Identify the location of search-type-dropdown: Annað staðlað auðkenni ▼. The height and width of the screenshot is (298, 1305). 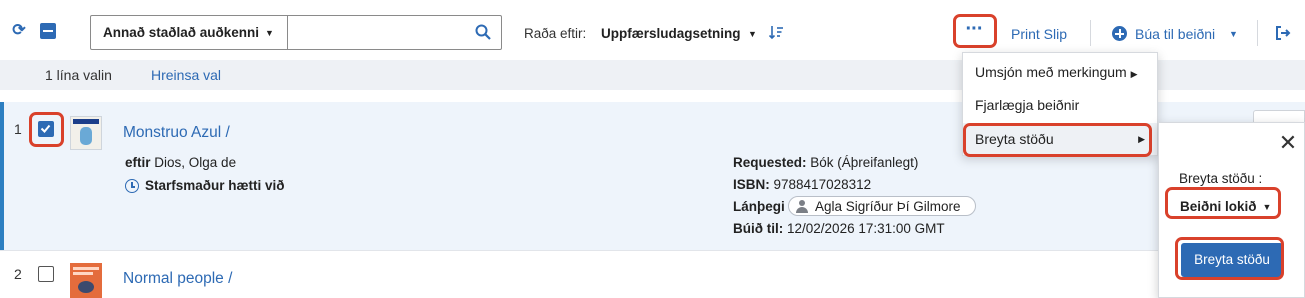
(189, 32).